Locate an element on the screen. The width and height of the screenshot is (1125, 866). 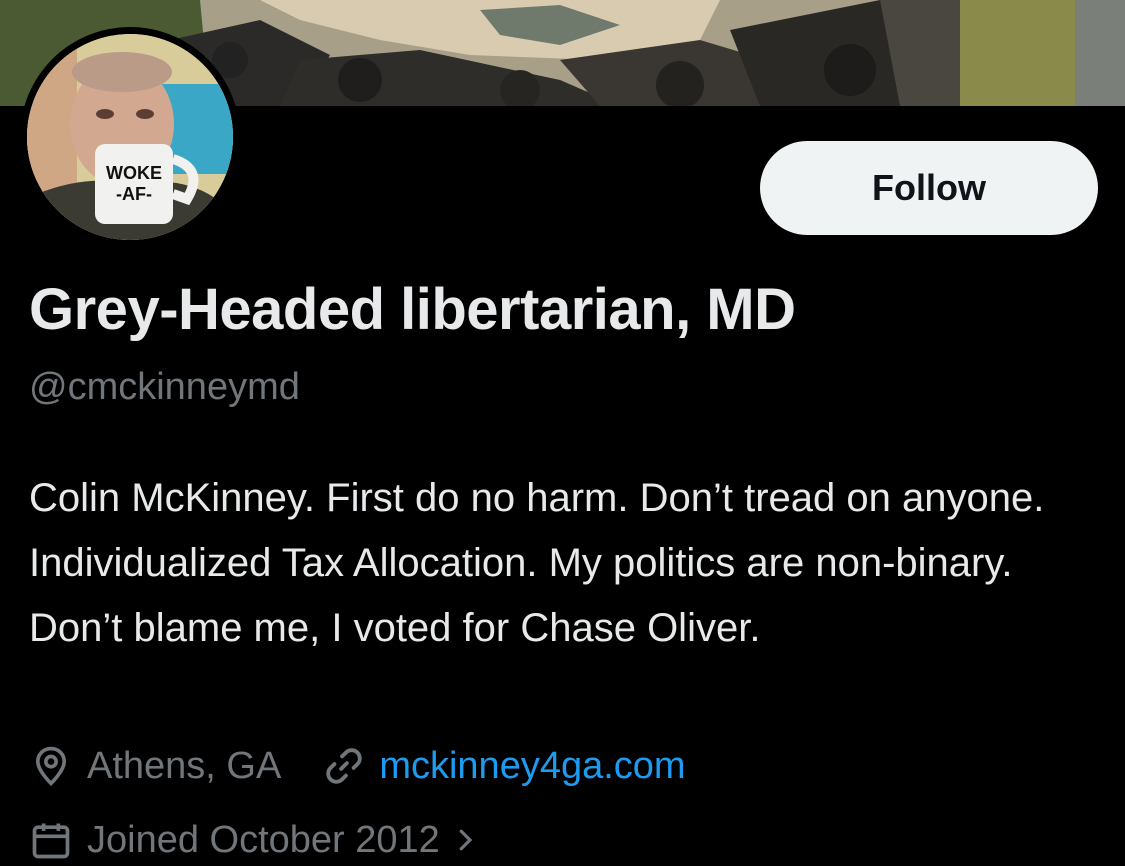
svg-text: -AF- is located at coordinates (134, 194).